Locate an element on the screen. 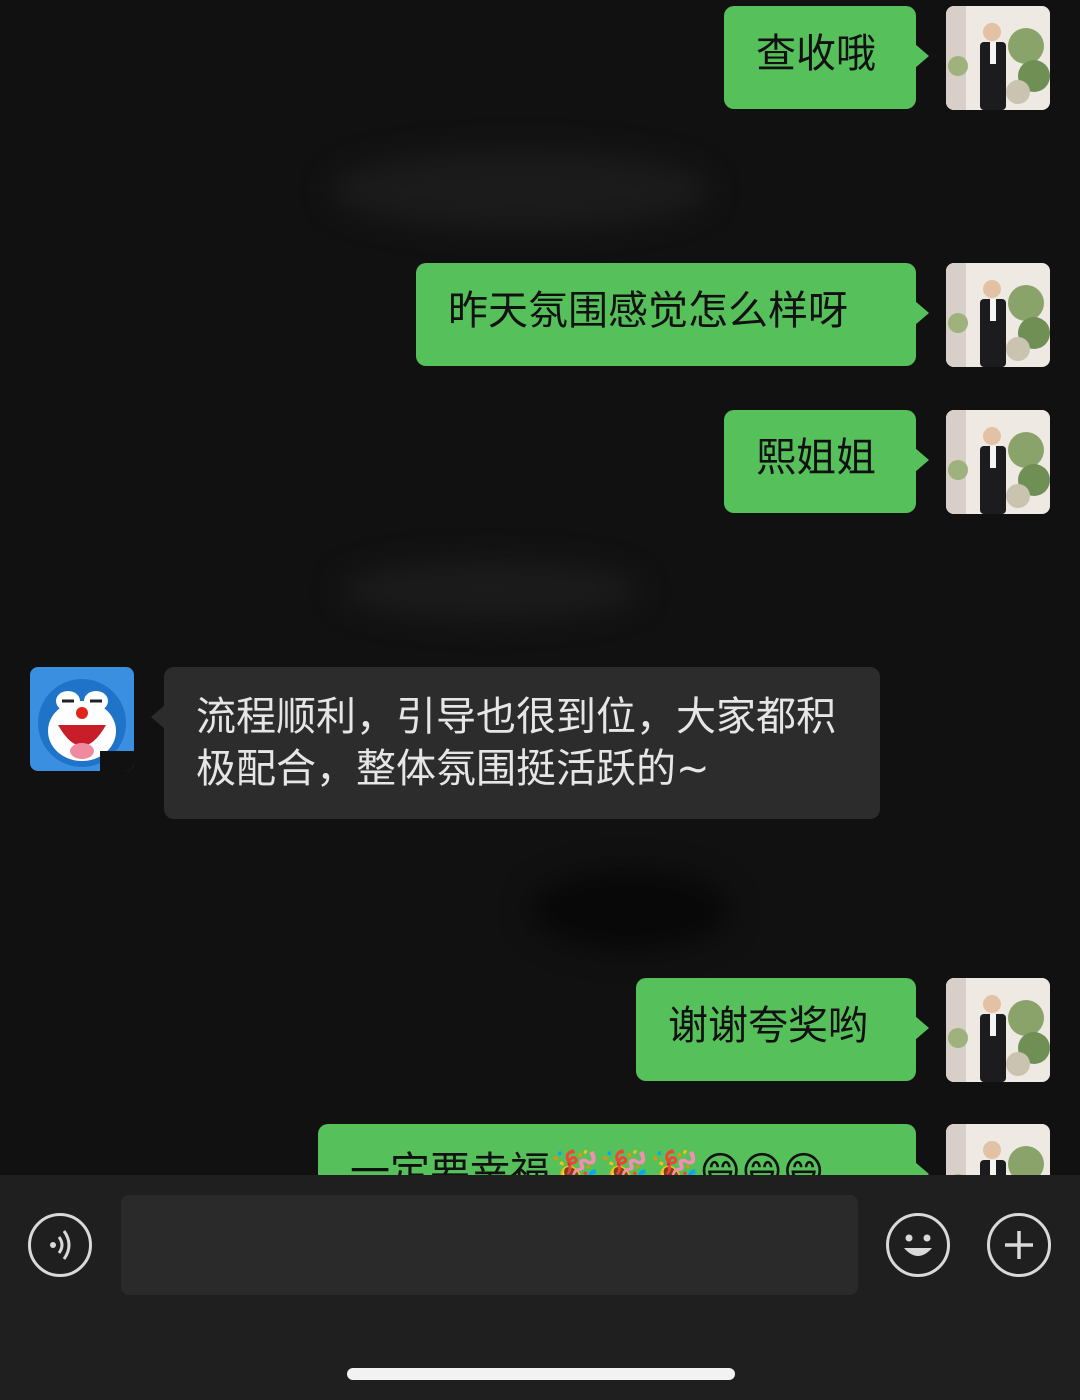 This screenshot has width=1080, height=1400. message-text: 谢谢夸奖哟 is located at coordinates (768, 1026).